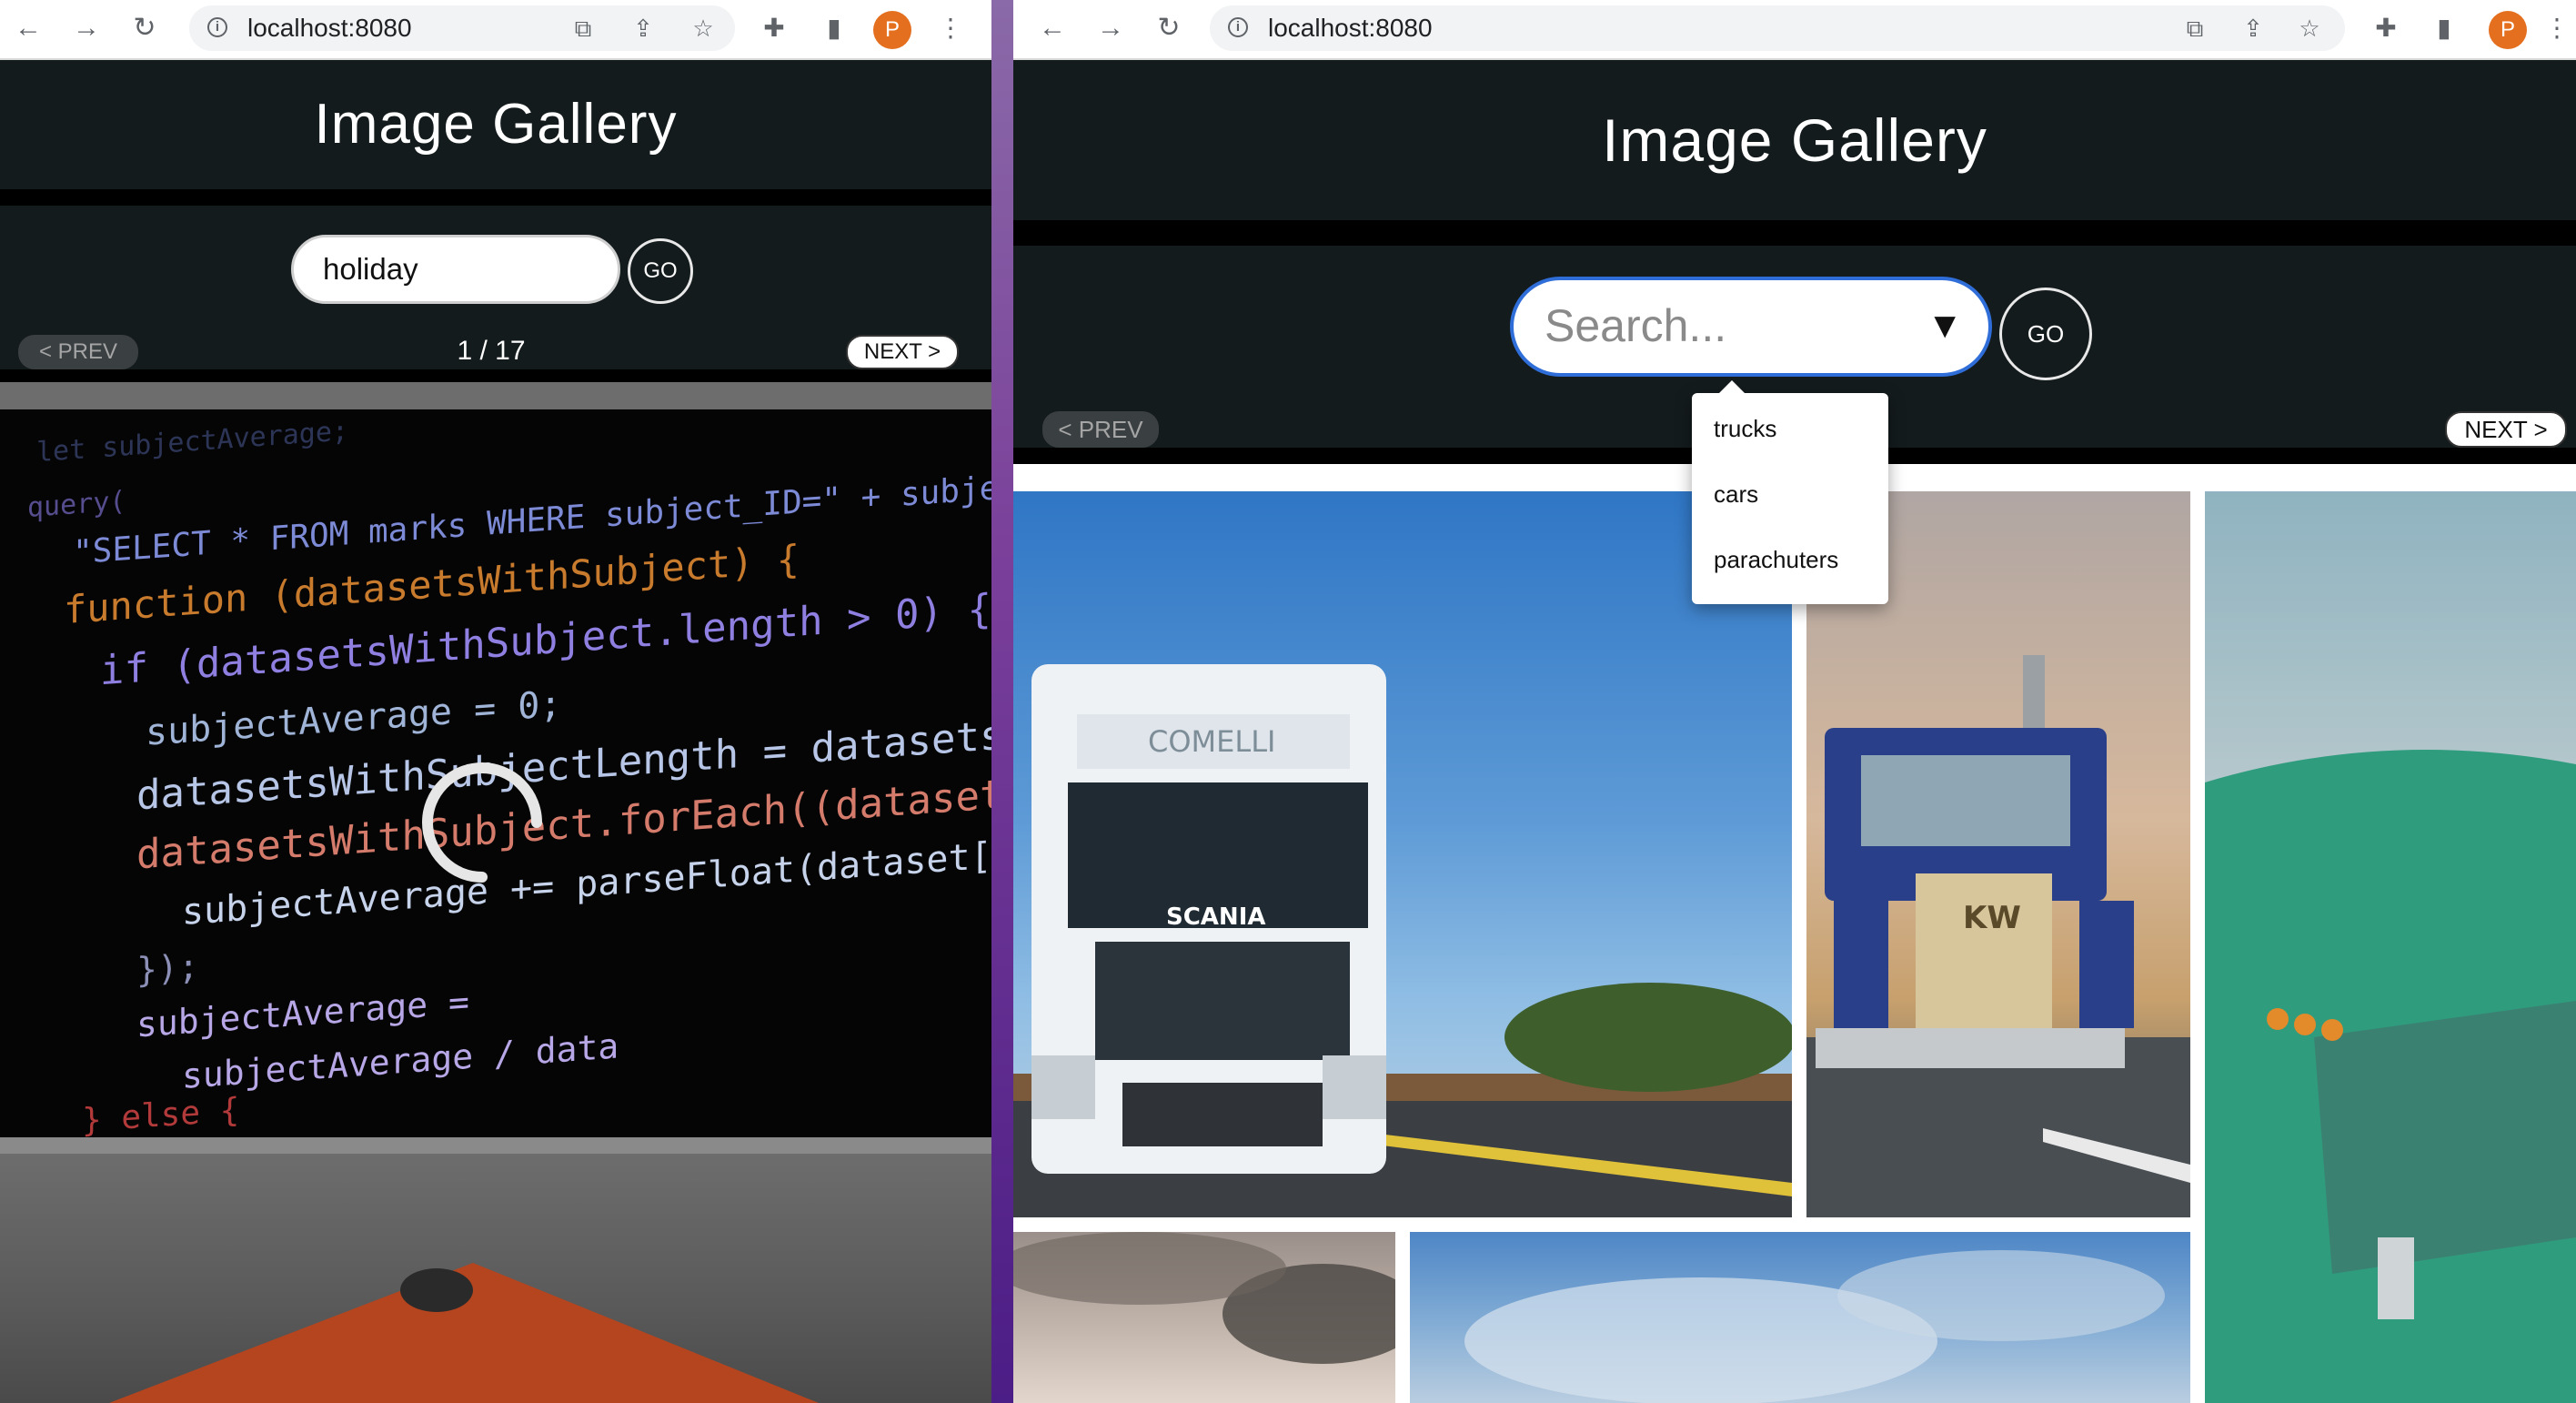 This screenshot has width=2576, height=1403. Describe the element at coordinates (76, 504) in the screenshot. I see `svg-text: query(` at that location.